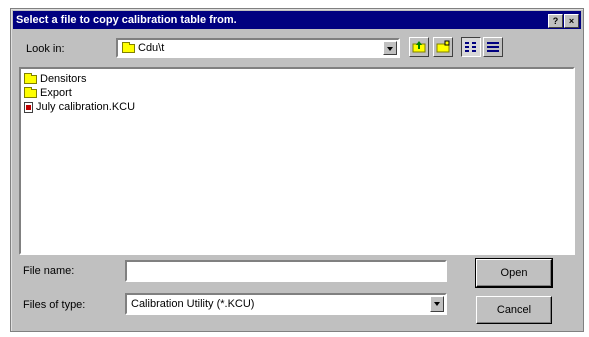 The image size is (589, 337). I want to click on open-button: Open, so click(514, 273).